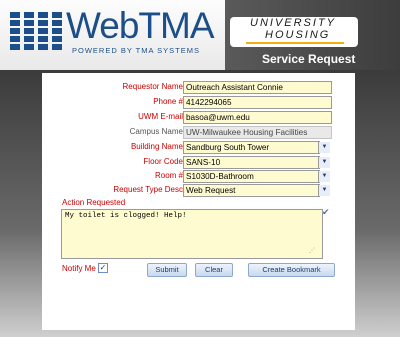 The image size is (400, 337). What do you see at coordinates (251, 190) in the screenshot?
I see `request-type-select: Web Request` at bounding box center [251, 190].